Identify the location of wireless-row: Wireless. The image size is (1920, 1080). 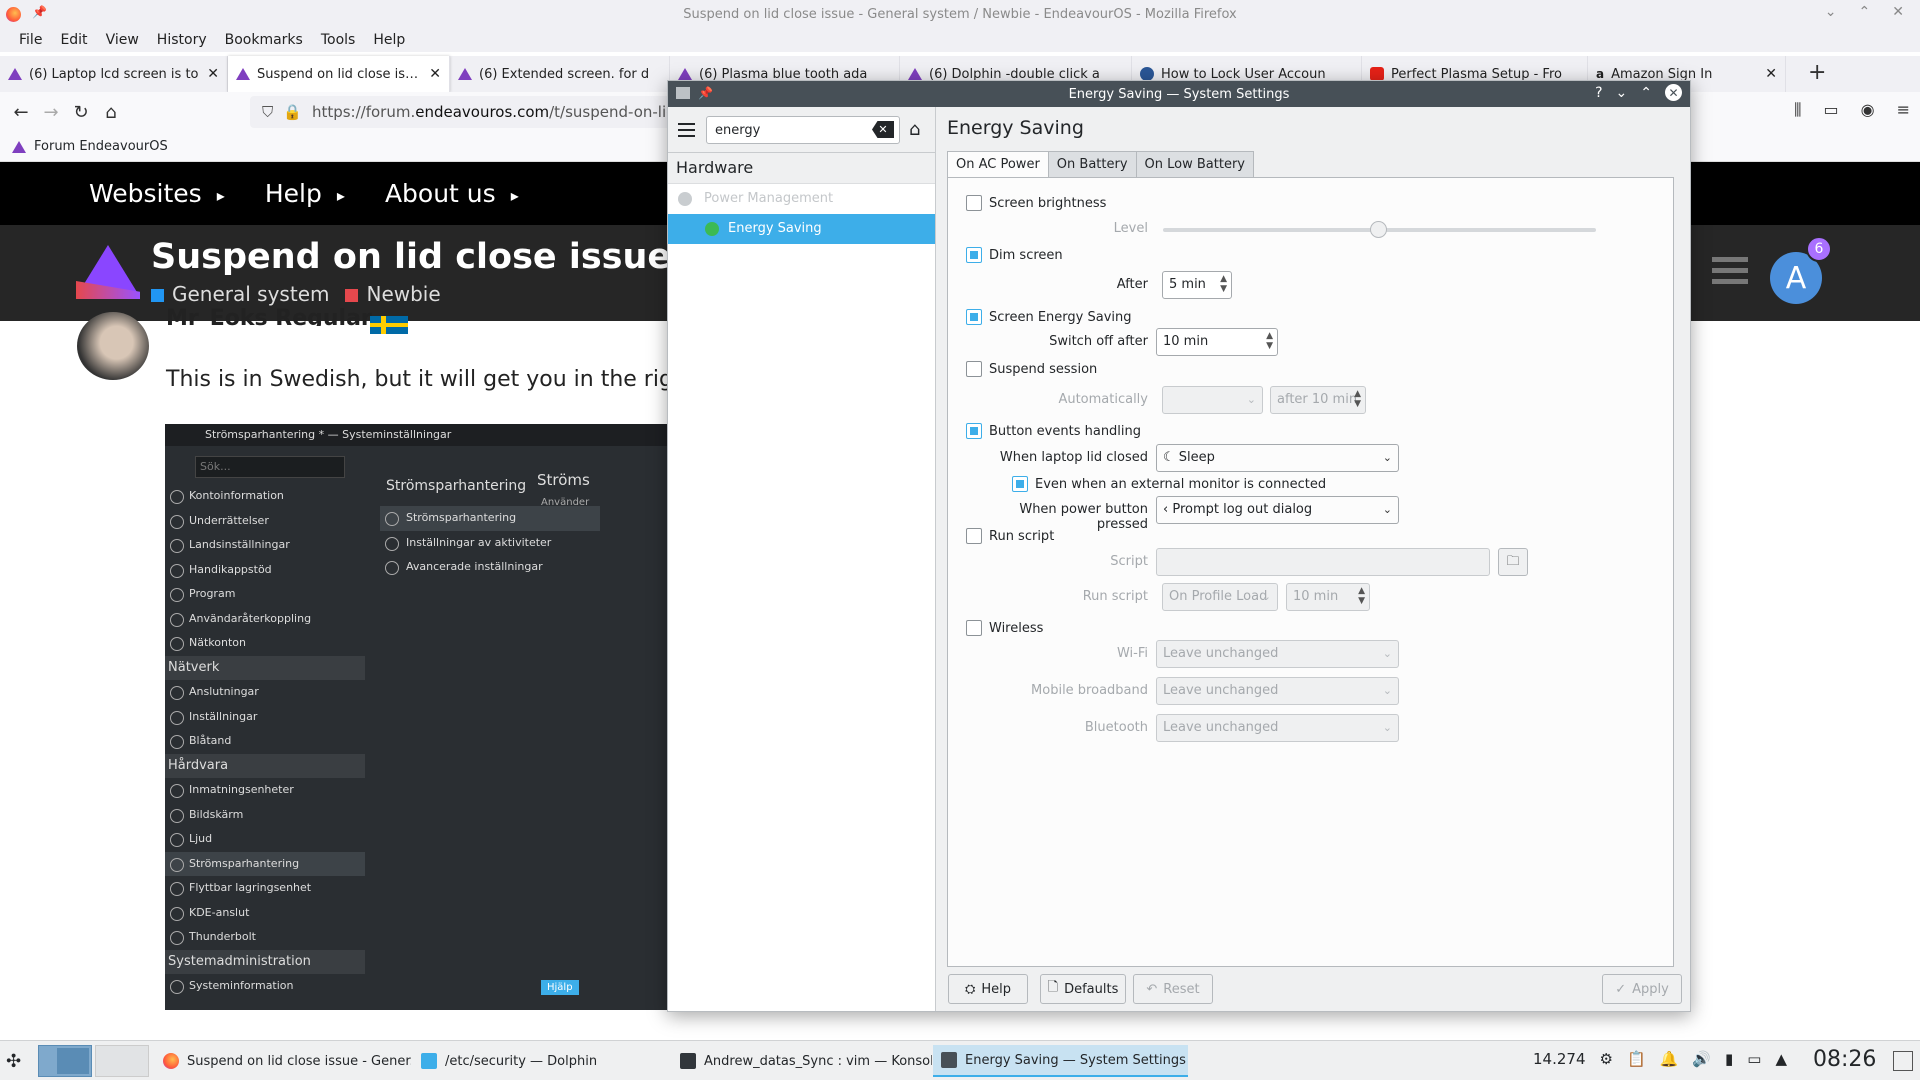
(1004, 628).